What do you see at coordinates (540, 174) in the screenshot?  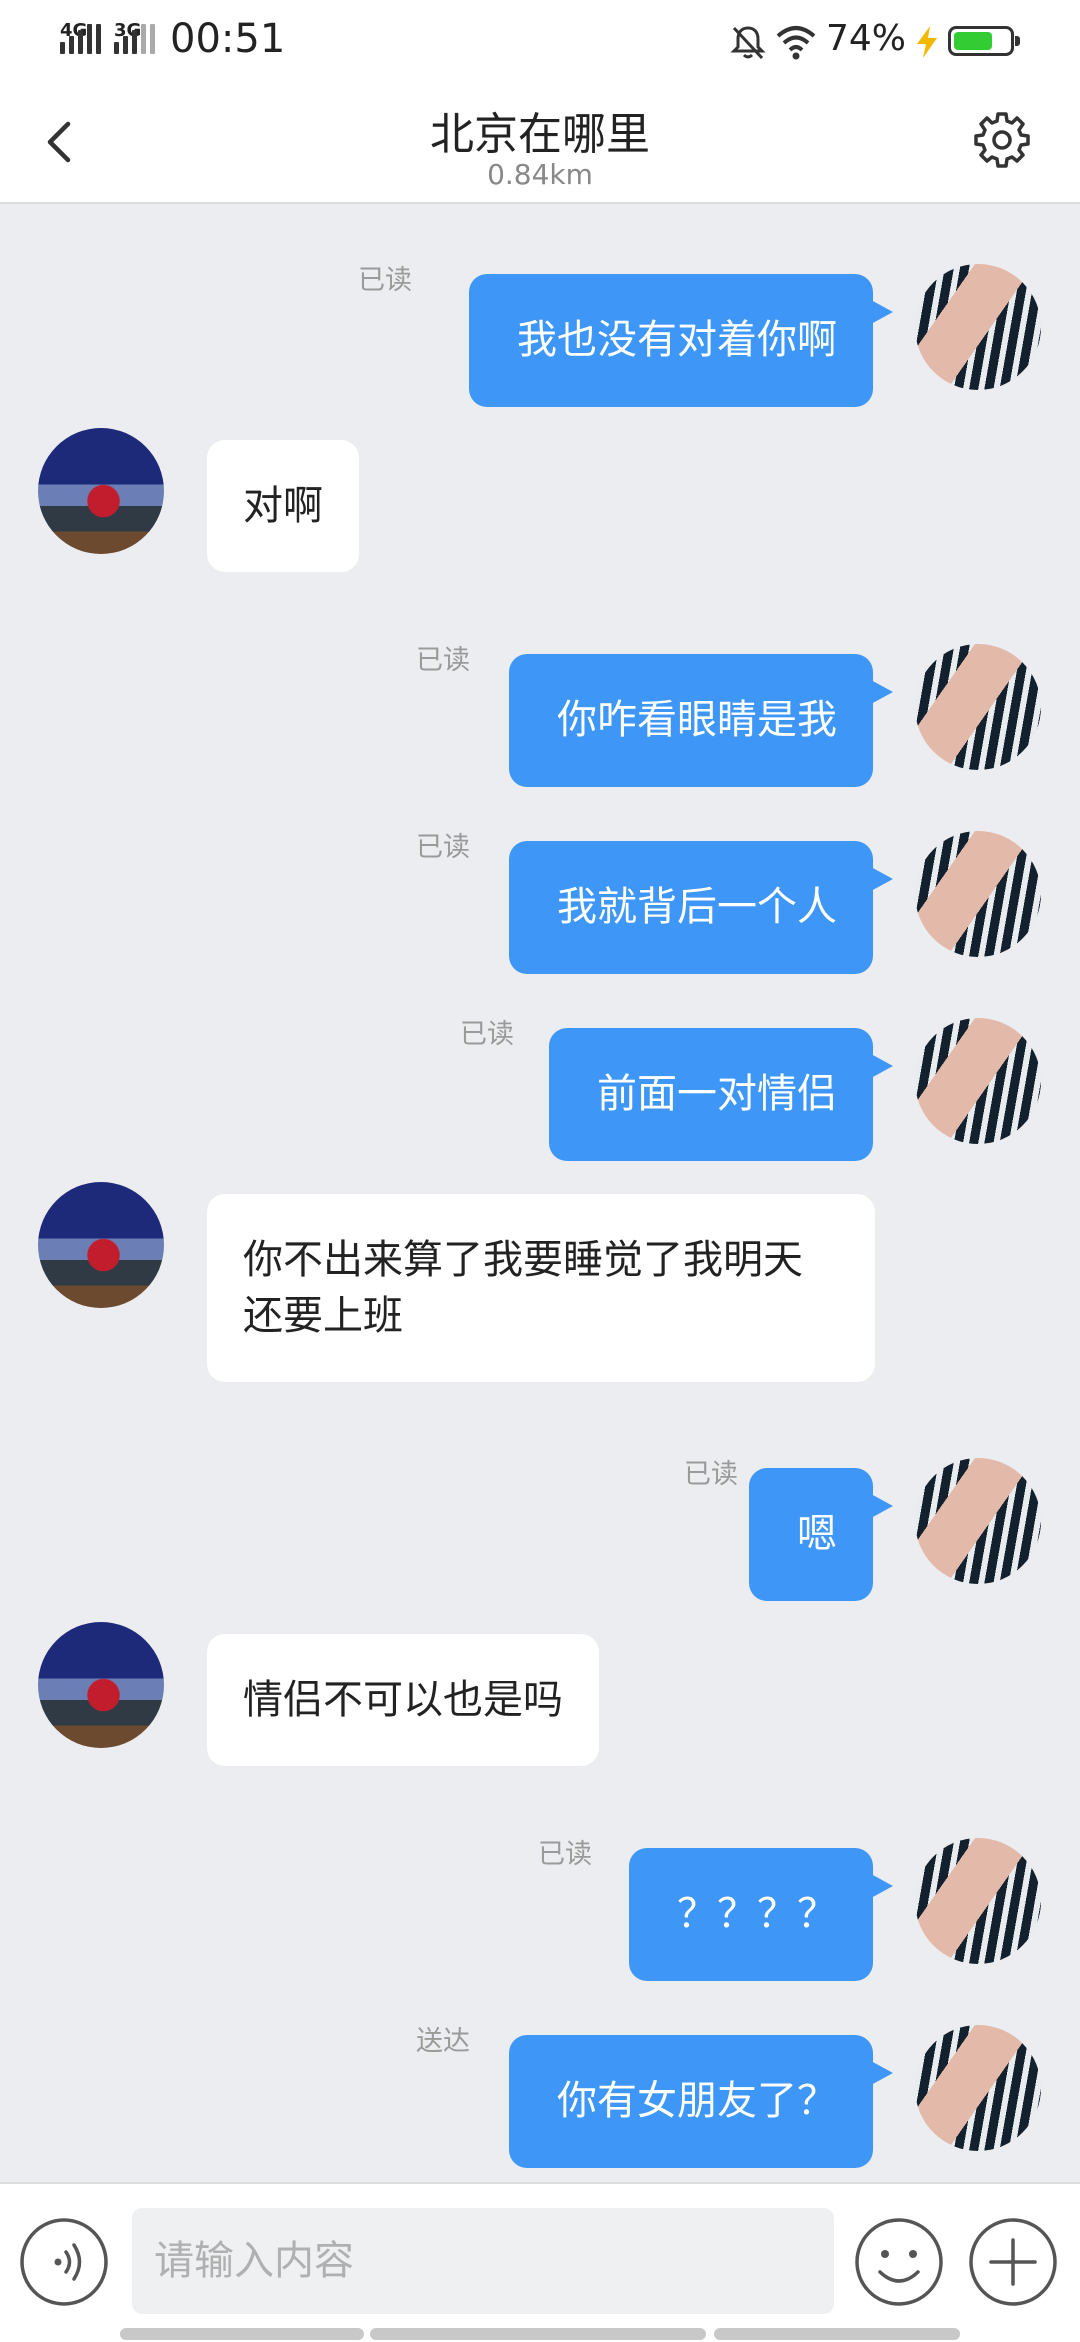 I see `distance-label: 0.84km` at bounding box center [540, 174].